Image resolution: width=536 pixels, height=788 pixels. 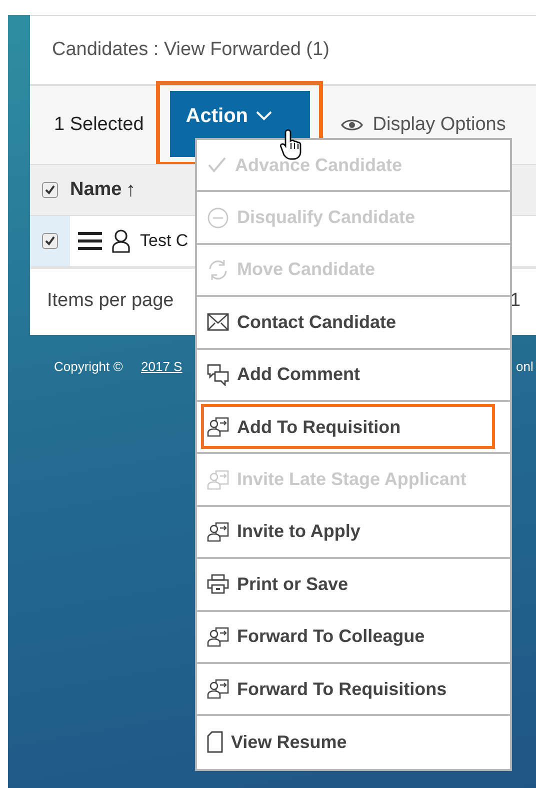 I want to click on select-all-checkbox, so click(x=50, y=190).